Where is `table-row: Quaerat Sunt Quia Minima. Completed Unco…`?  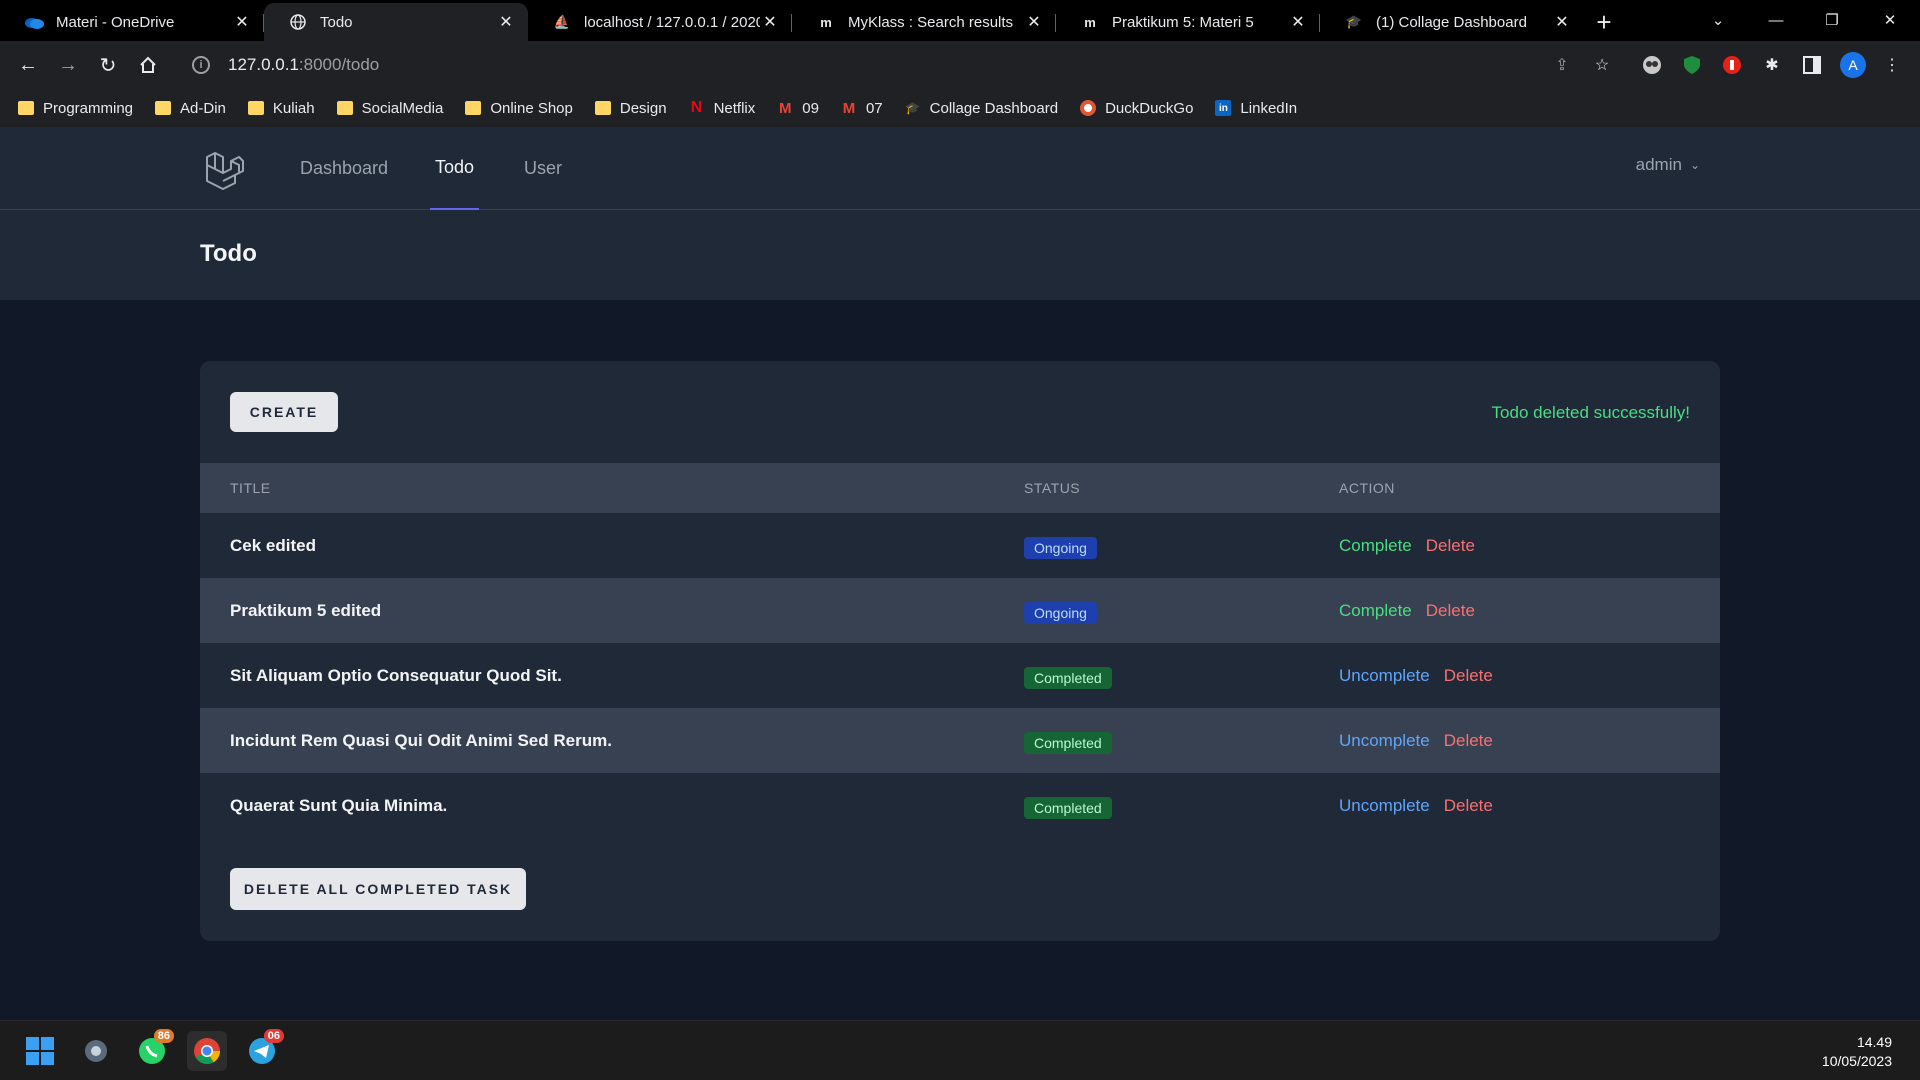 table-row: Quaerat Sunt Quia Minima. Completed Unco… is located at coordinates (960, 805).